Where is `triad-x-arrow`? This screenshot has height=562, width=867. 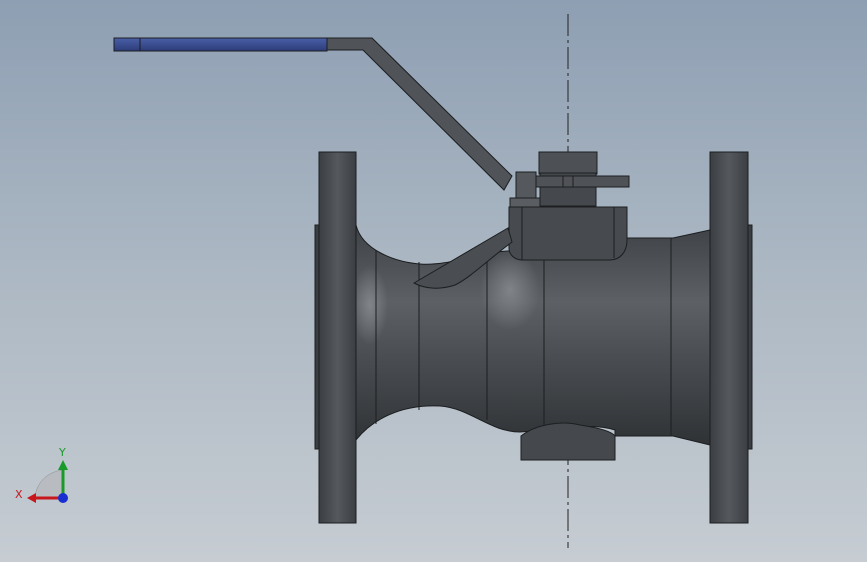 triad-x-arrow is located at coordinates (31, 498).